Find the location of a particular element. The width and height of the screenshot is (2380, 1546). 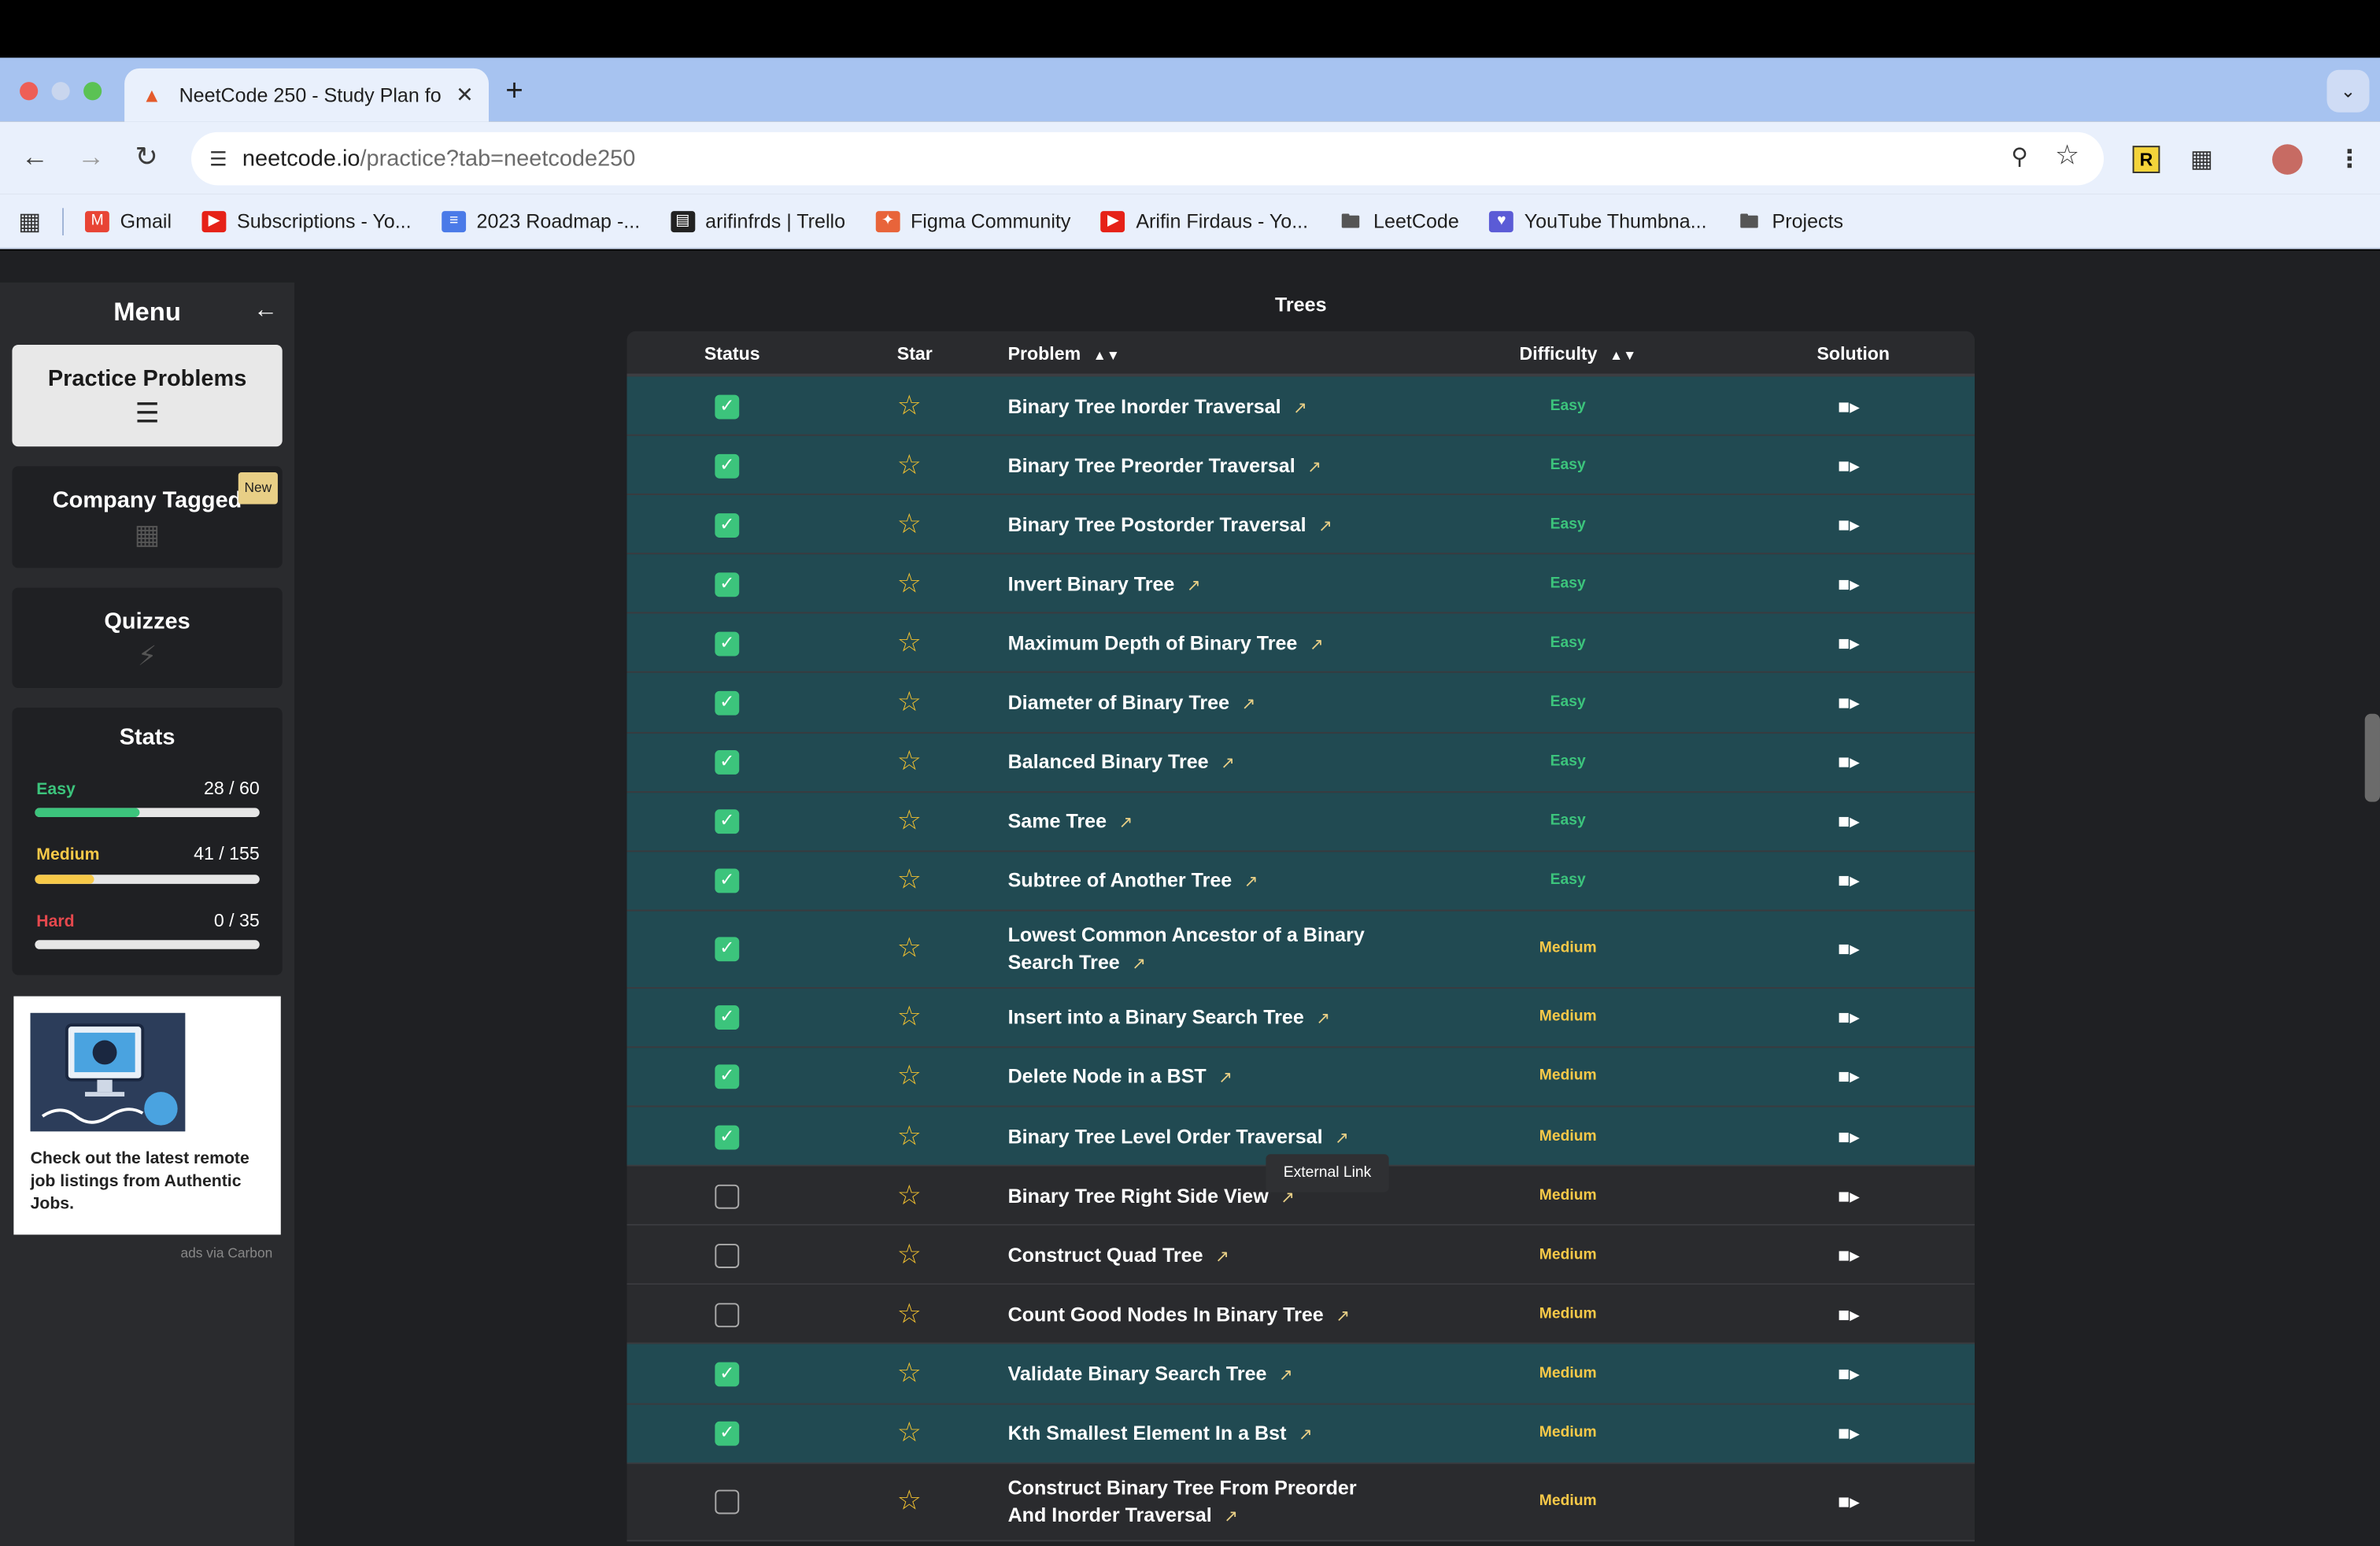

forward-arrow-icon: → is located at coordinates (91, 157).